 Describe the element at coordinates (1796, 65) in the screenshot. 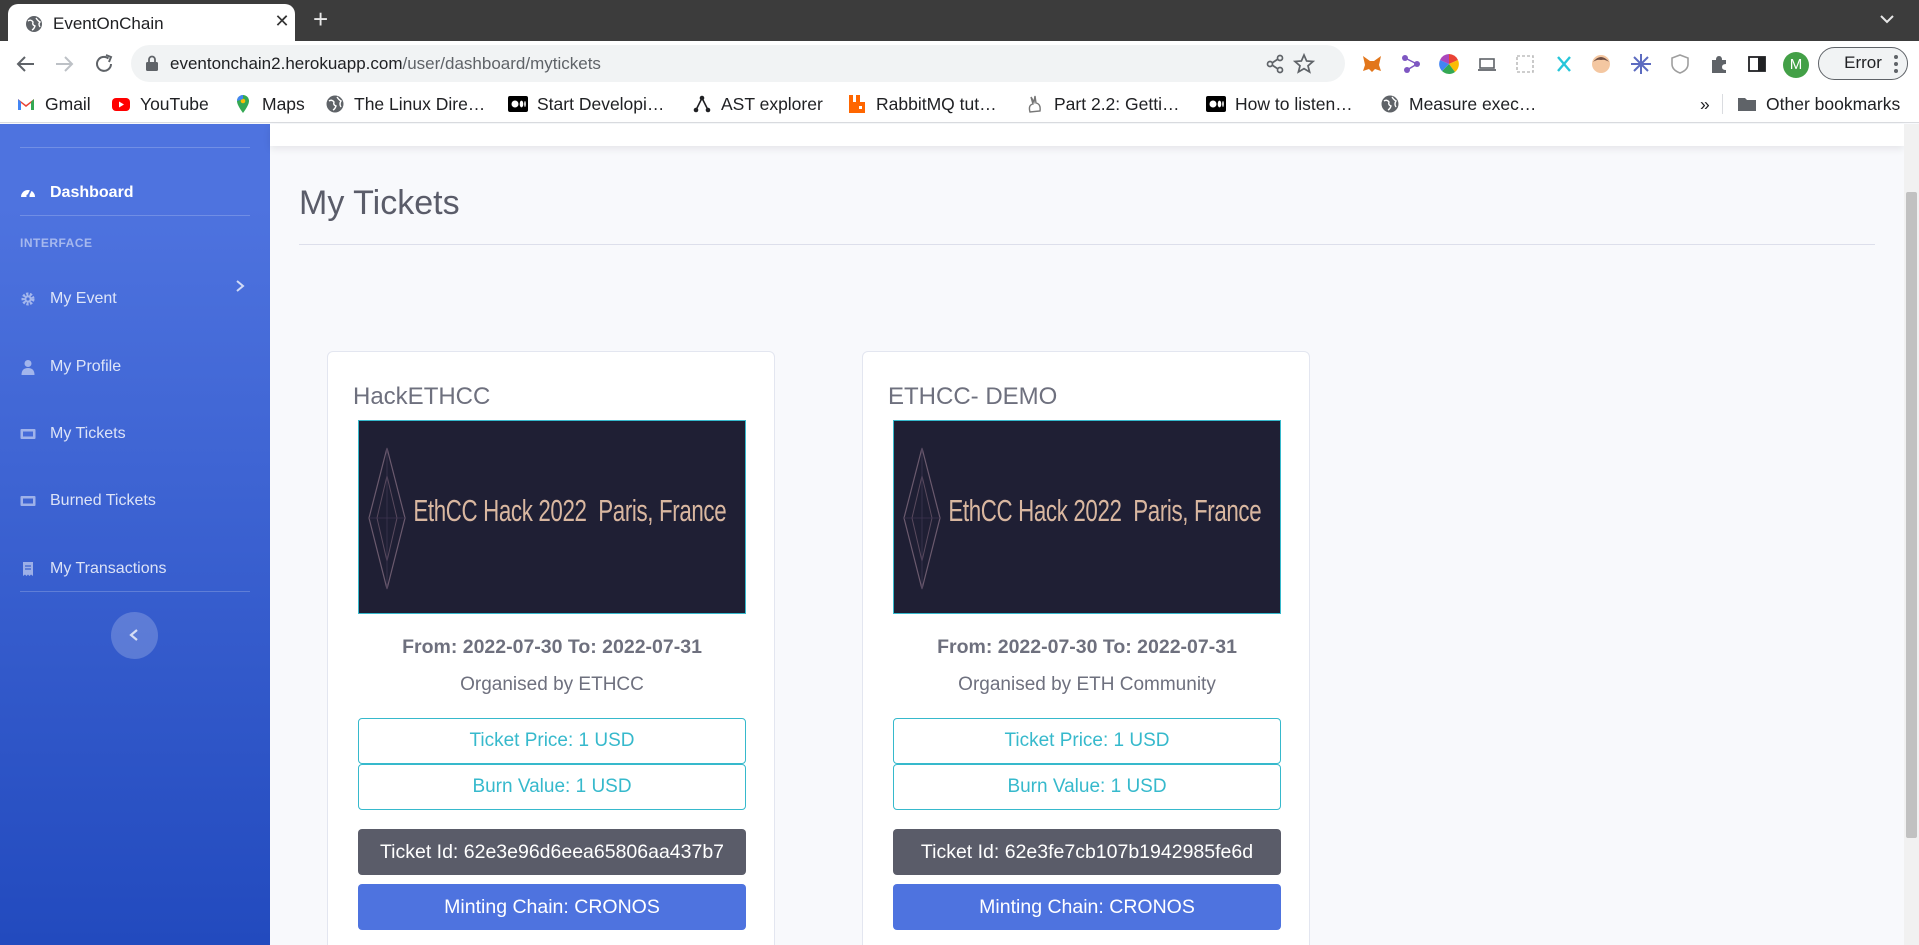

I see `profile-avatar: M` at that location.